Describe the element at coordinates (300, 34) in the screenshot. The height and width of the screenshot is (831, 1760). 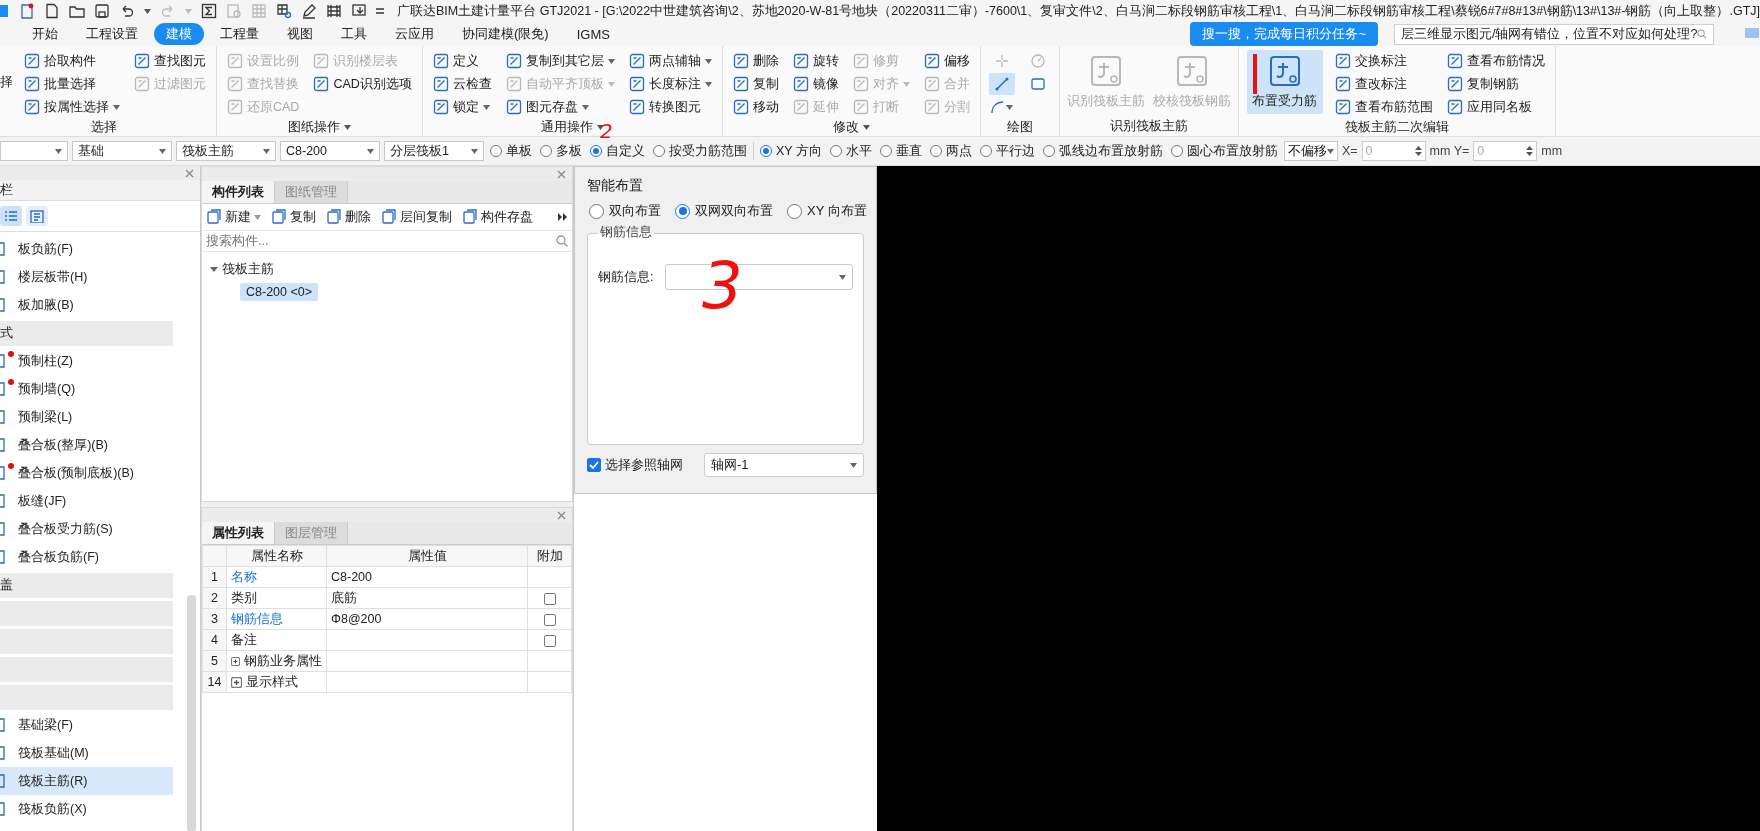
I see `menu-tab: 视图` at that location.